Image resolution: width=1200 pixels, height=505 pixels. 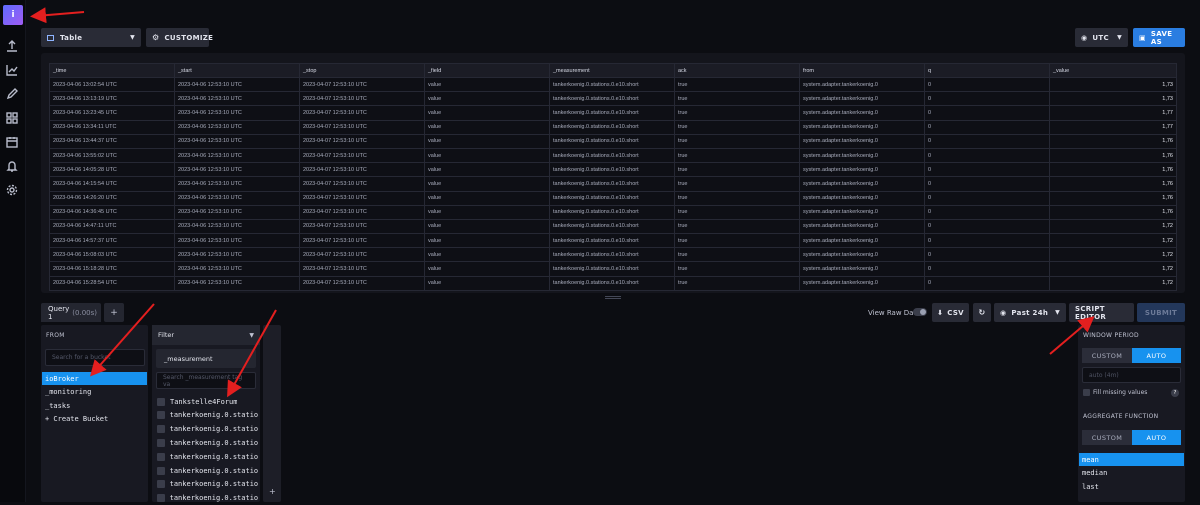 What do you see at coordinates (1101, 312) in the screenshot?
I see `script-editor-button: SCRIPT EDITOR` at bounding box center [1101, 312].